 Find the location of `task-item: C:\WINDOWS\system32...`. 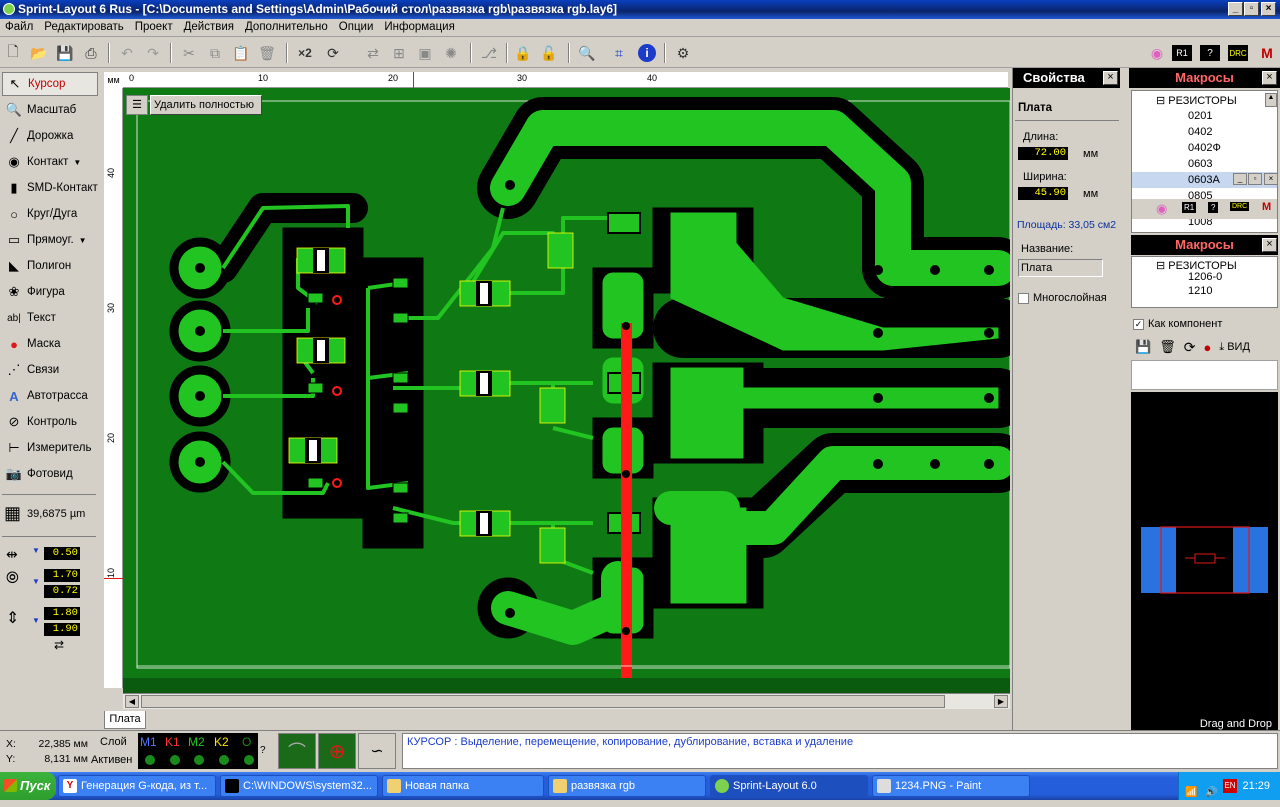

task-item: C:\WINDOWS\system32... is located at coordinates (299, 786).